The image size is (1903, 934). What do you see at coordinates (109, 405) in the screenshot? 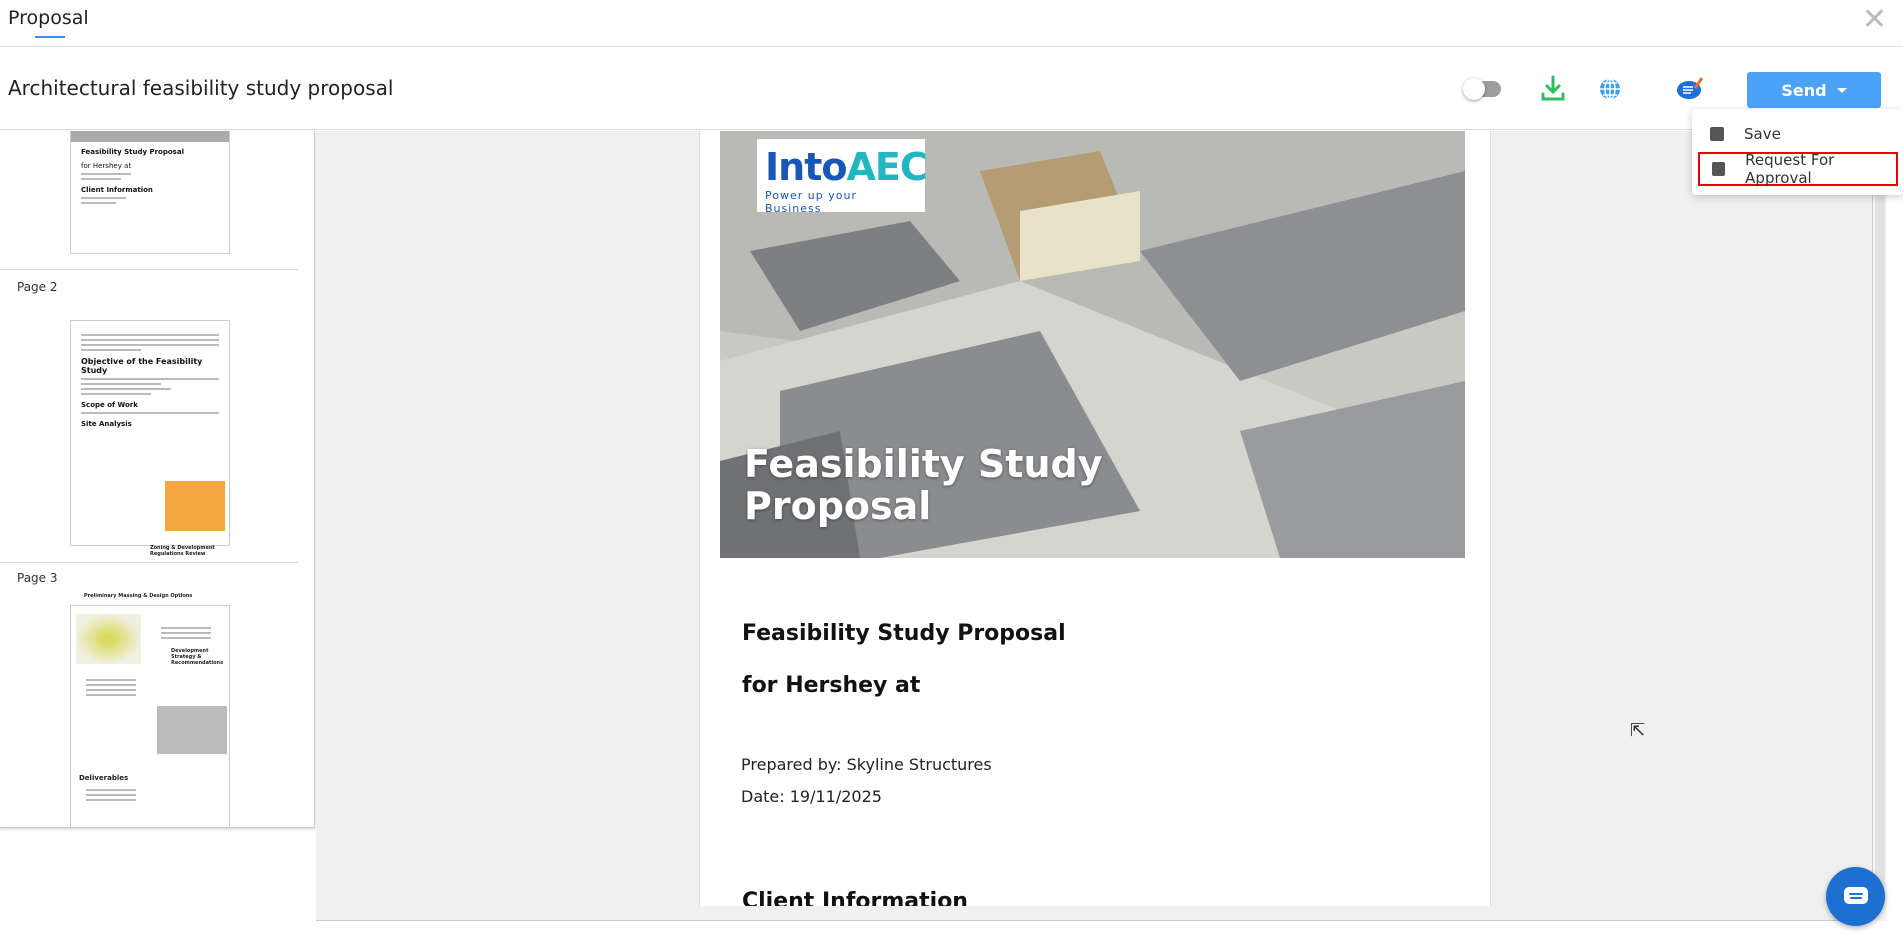
I see `thumb-text: Scope of Work` at bounding box center [109, 405].